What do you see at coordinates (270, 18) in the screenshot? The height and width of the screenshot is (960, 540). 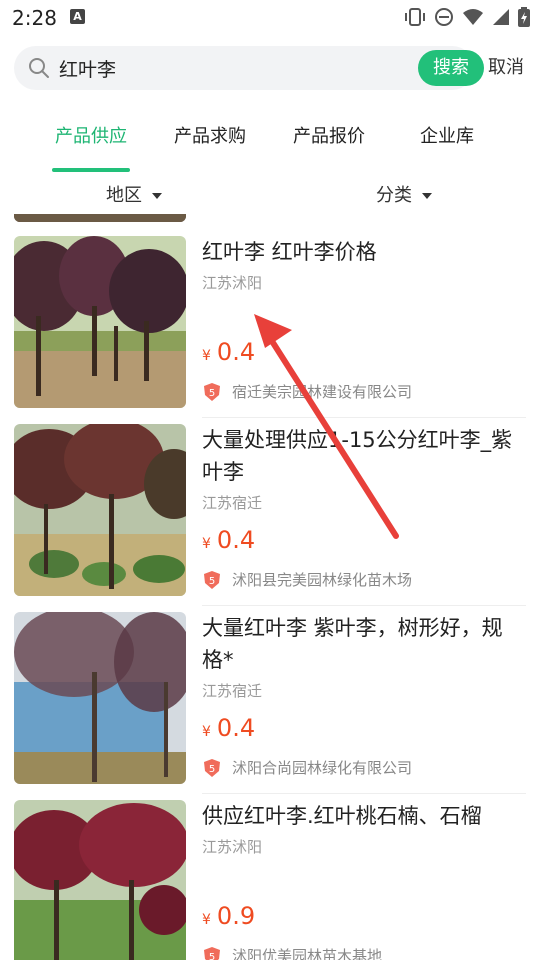 I see `status-bar: 2:28 A` at bounding box center [270, 18].